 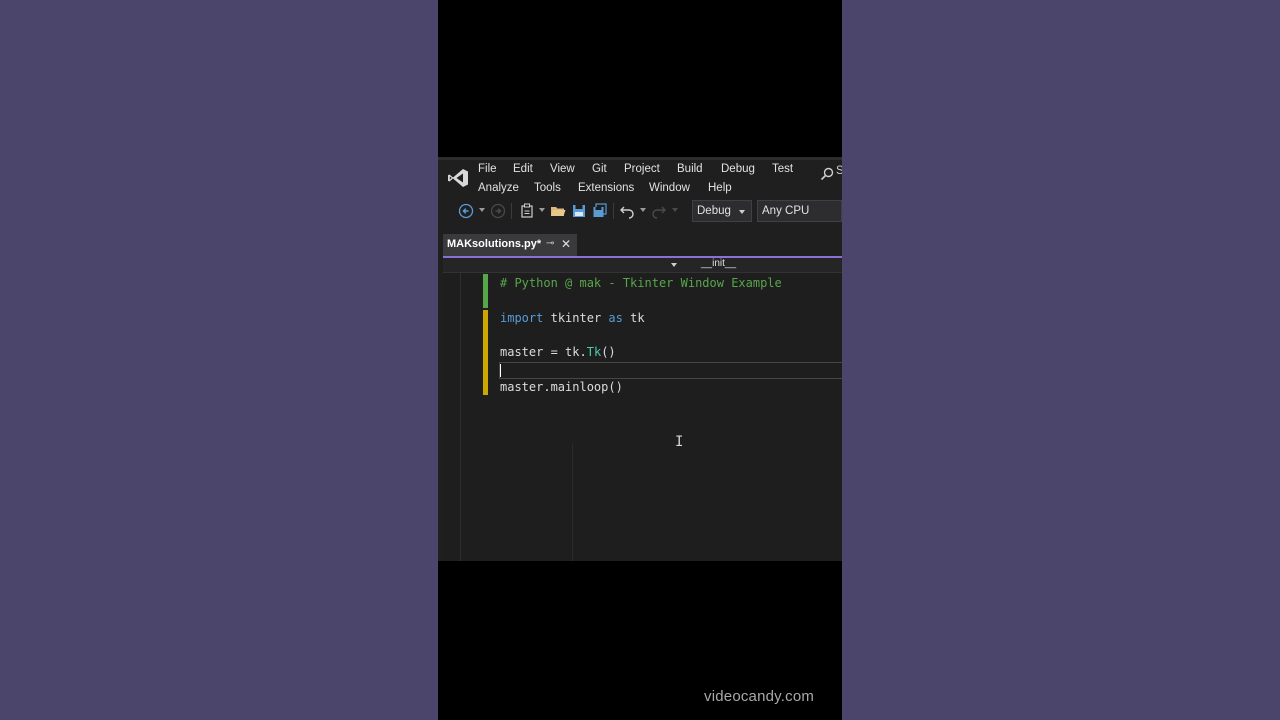 I want to click on back-icon, so click(x=466, y=211).